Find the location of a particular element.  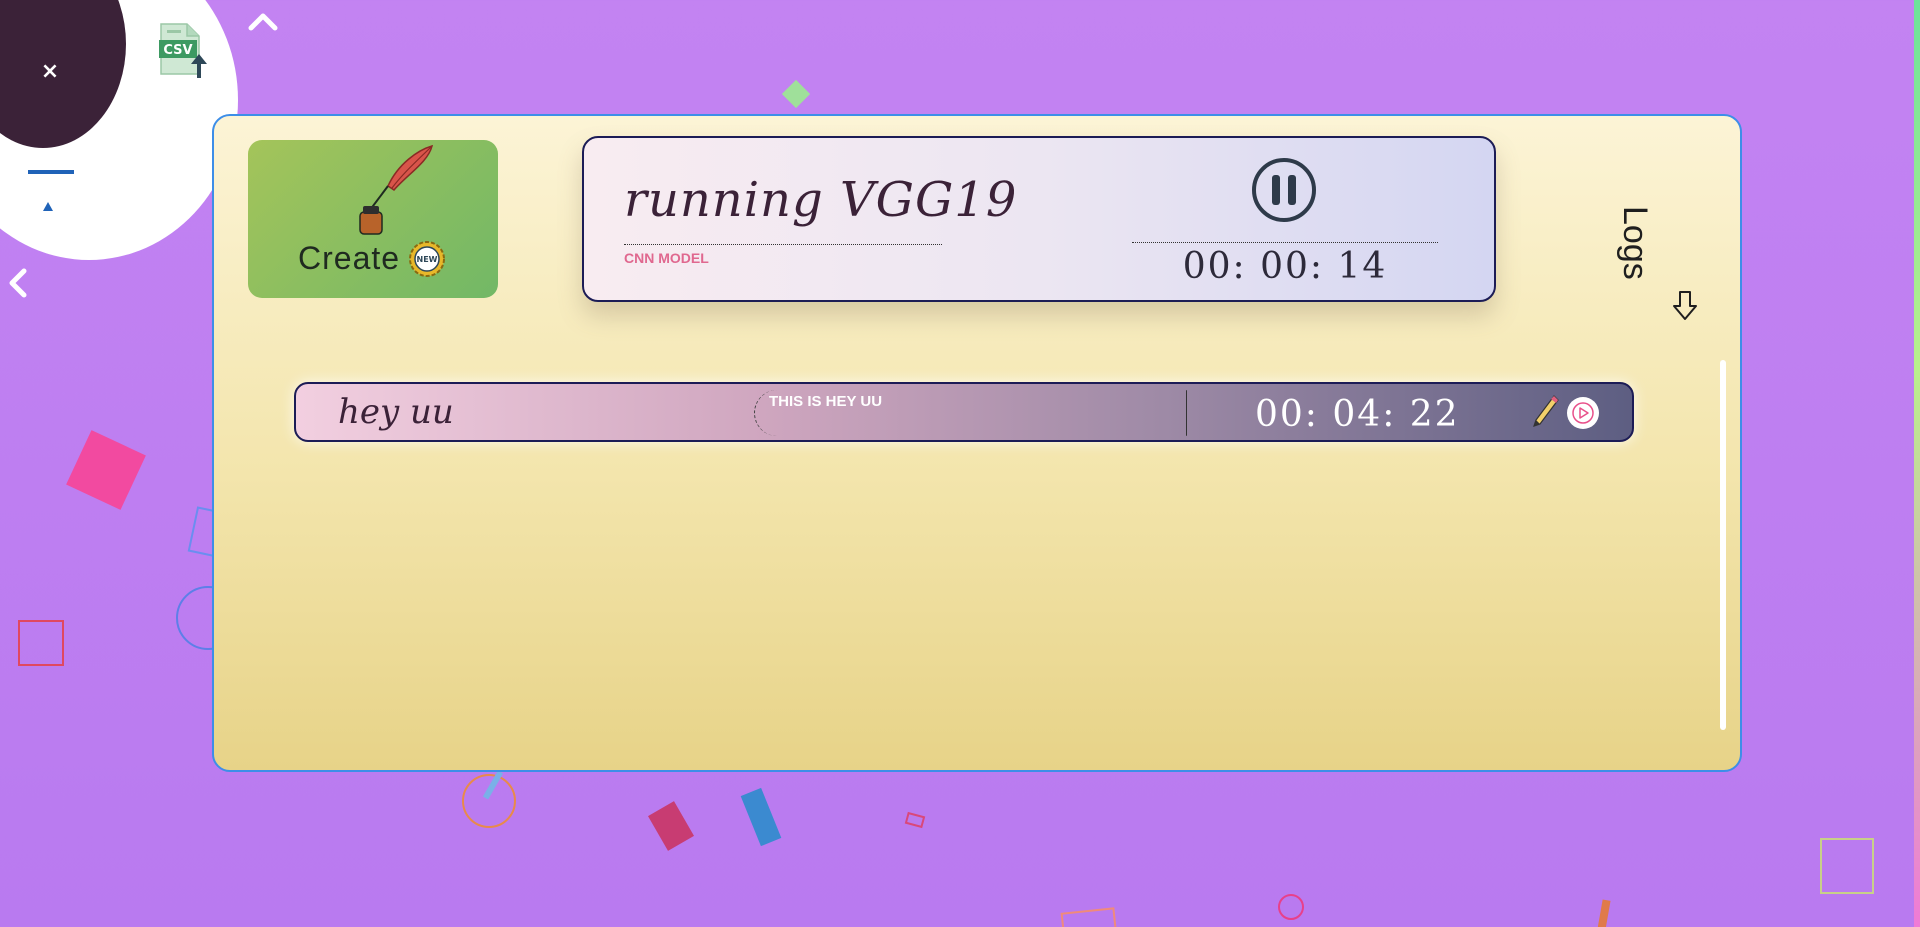

confetti-pink-circle is located at coordinates (1291, 907).